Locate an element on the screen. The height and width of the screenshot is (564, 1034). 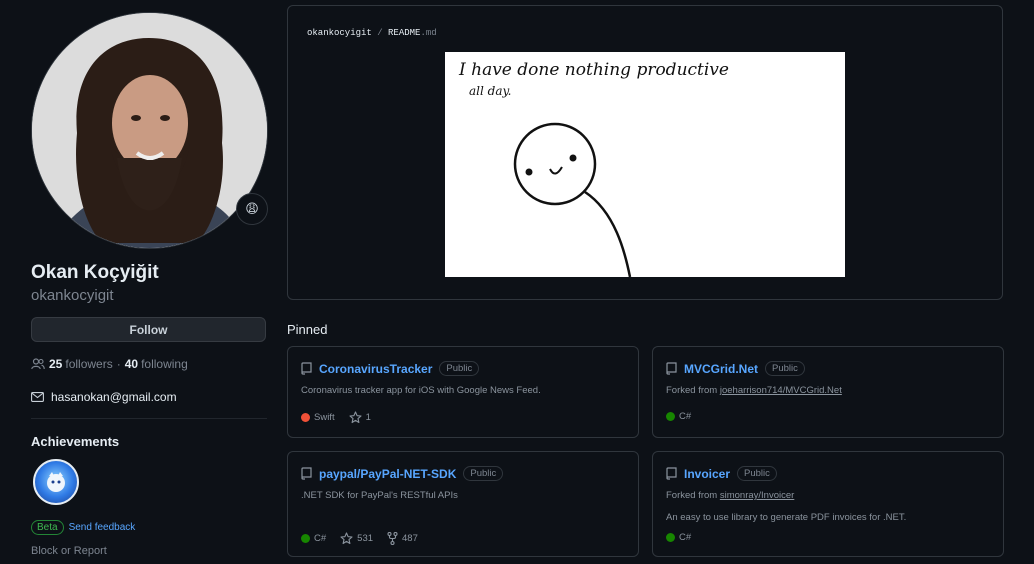
following-link: 40 following is located at coordinates (156, 364).